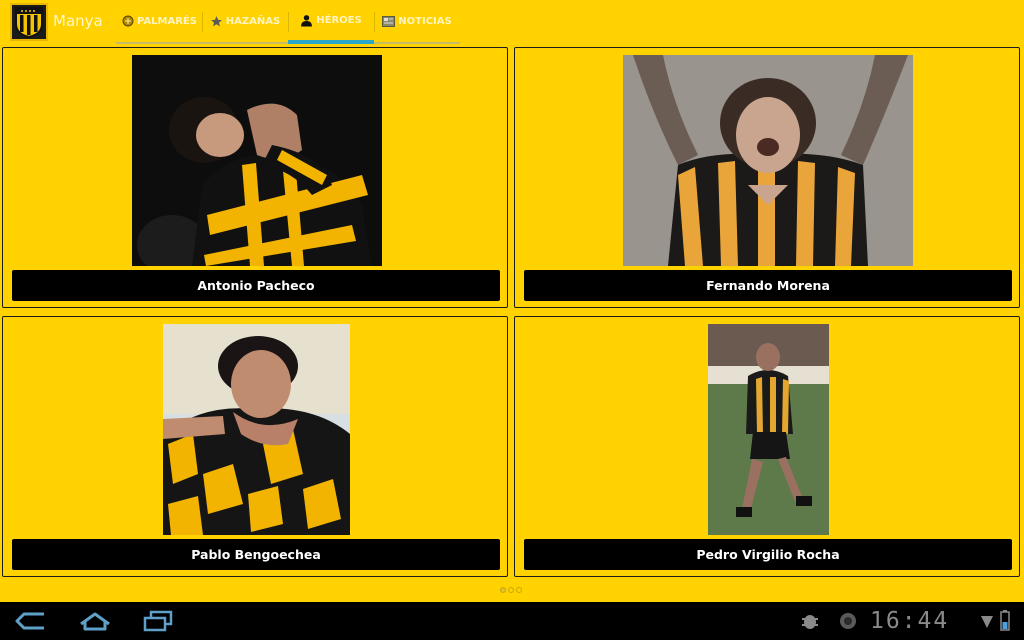  Describe the element at coordinates (339, 20) in the screenshot. I see `tab-label: HÉROES` at that location.